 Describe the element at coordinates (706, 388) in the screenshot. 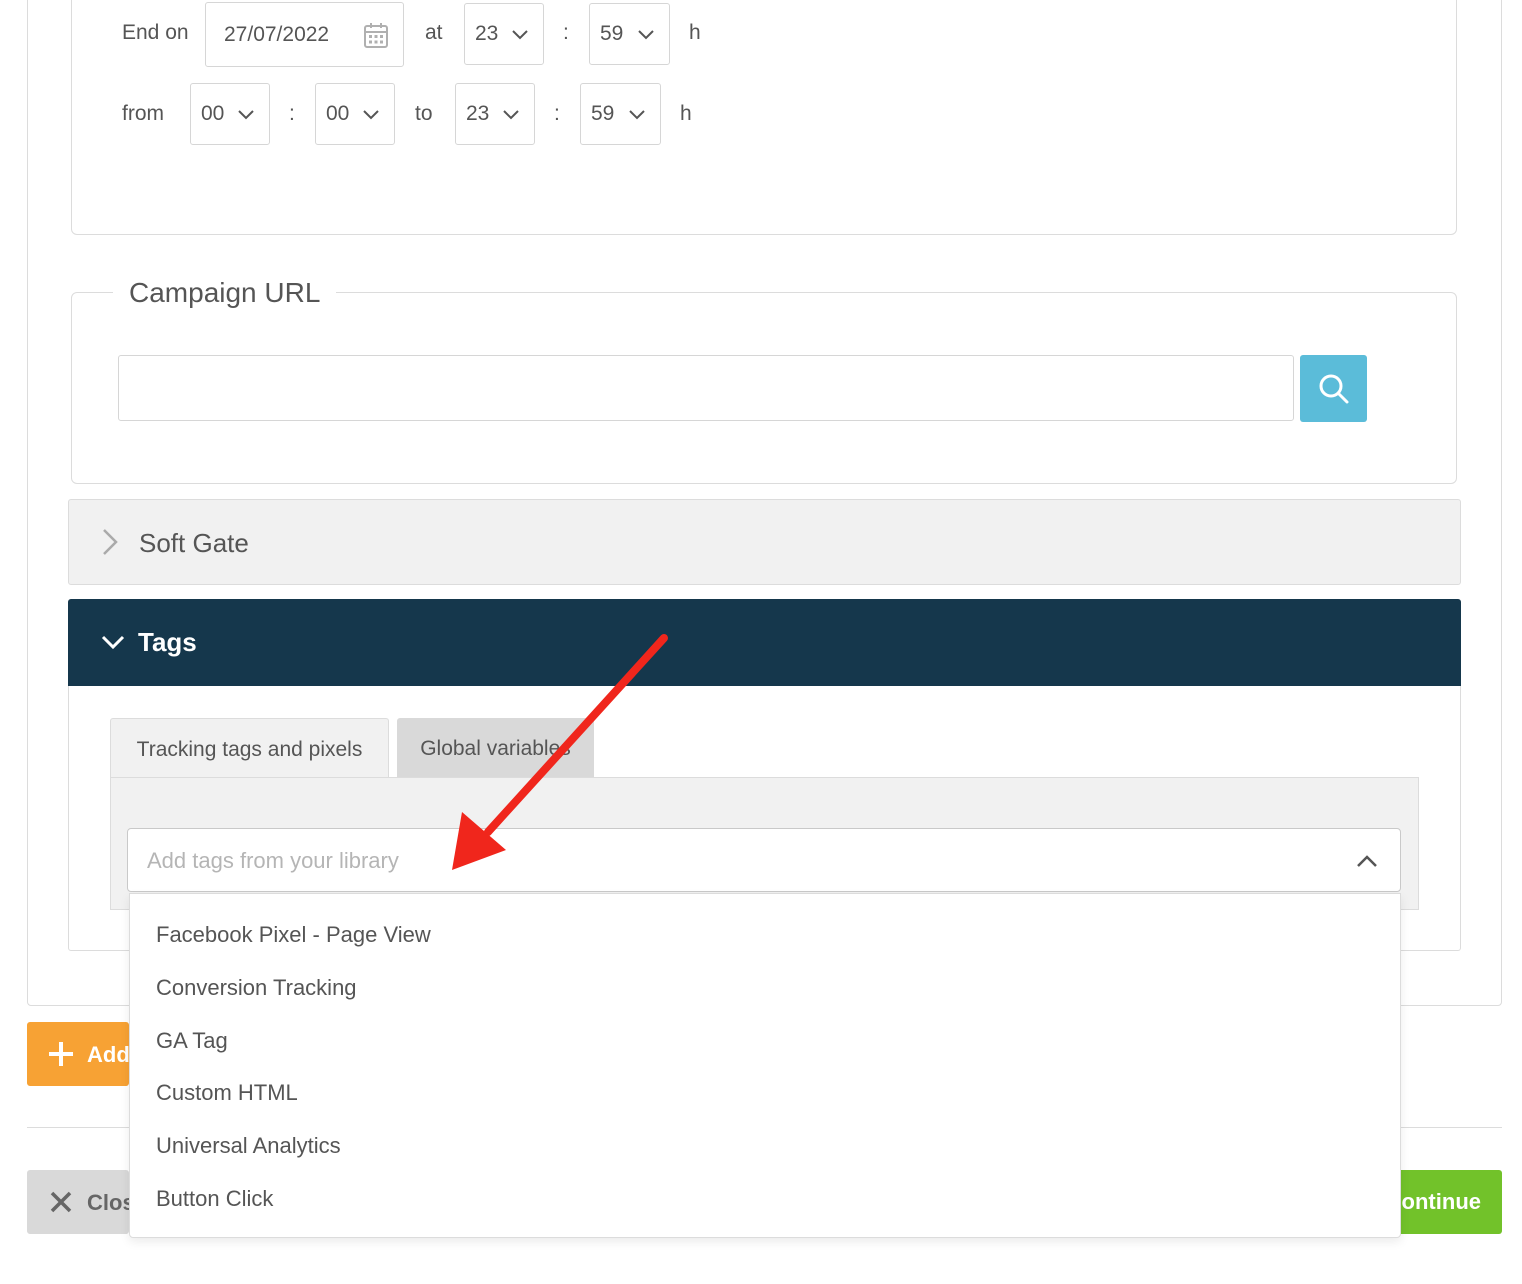

I see `campaign-url-input` at that location.